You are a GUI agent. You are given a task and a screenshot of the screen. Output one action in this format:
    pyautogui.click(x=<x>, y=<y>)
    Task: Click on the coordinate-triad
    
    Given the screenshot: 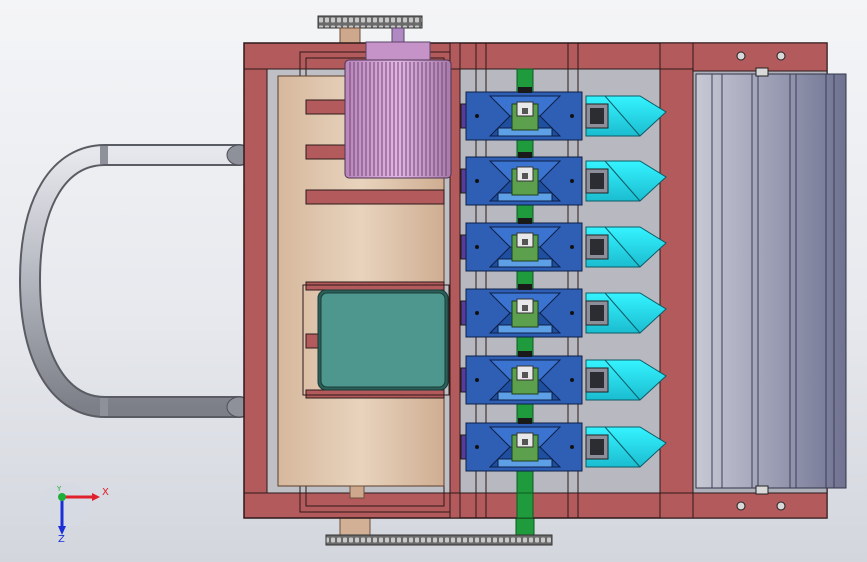 What is the action you would take?
    pyautogui.click(x=70, y=509)
    